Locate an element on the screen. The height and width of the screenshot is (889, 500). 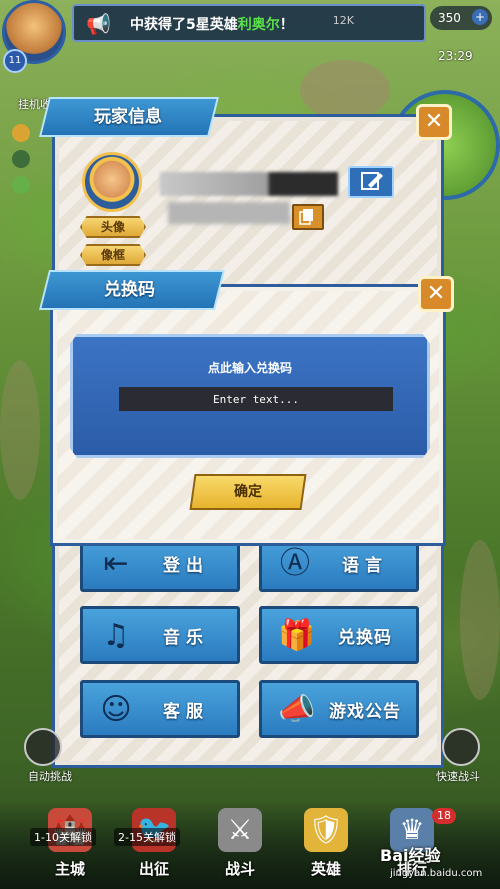
watermark: Bai经验 is located at coordinates (410, 855).